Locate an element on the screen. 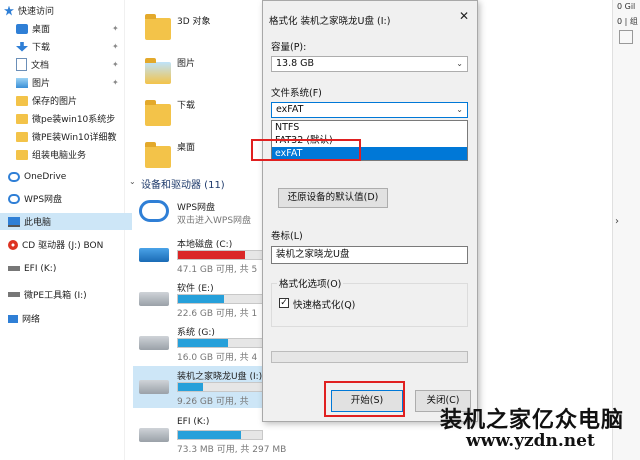 The image size is (640, 460). drive-name: EFI (K:) is located at coordinates (193, 422).